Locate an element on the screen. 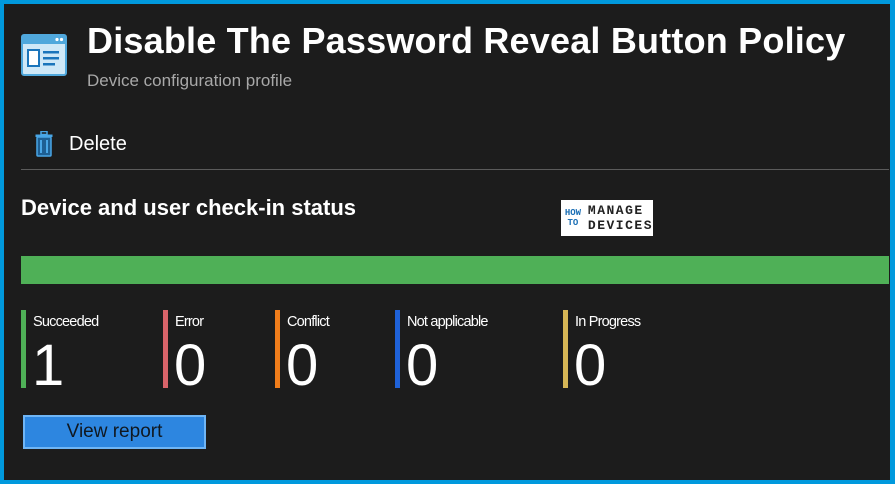 Image resolution: width=895 pixels, height=484 pixels. delete-label: Delete is located at coordinates (98, 143).